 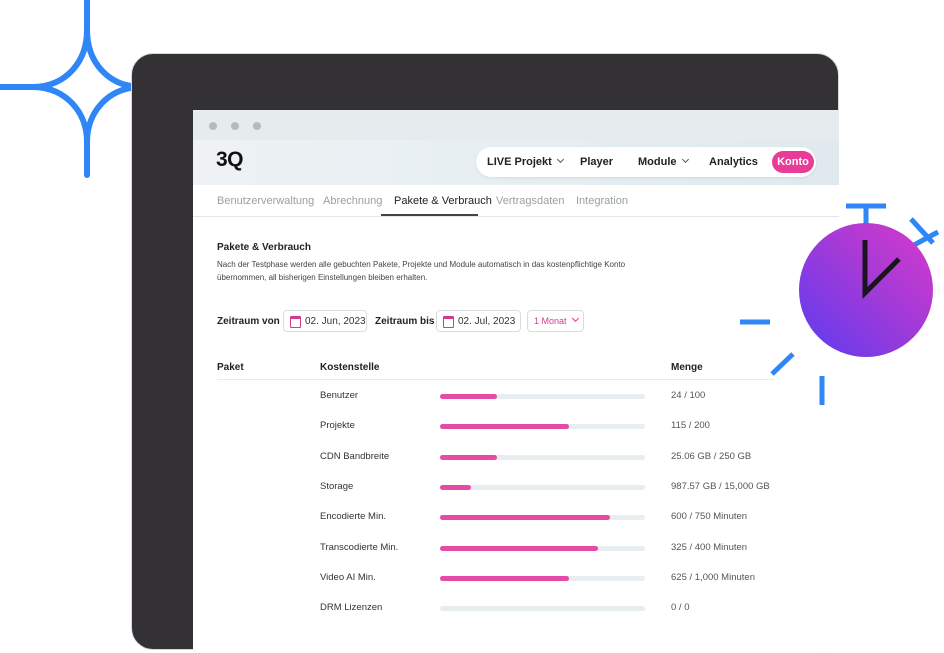 I want to click on table-divider, so click(x=495, y=379).